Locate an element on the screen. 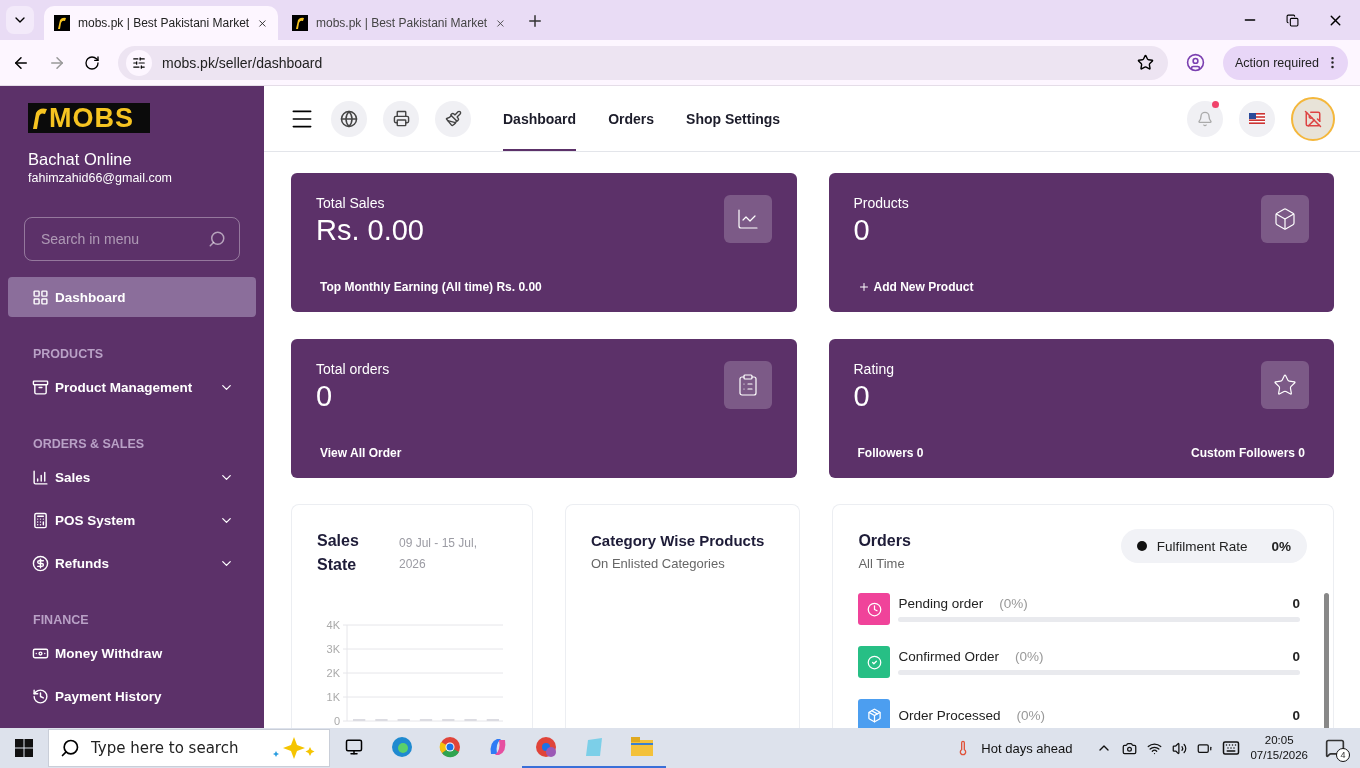 The height and width of the screenshot is (768, 1360). task-view-icon is located at coordinates (354, 747).